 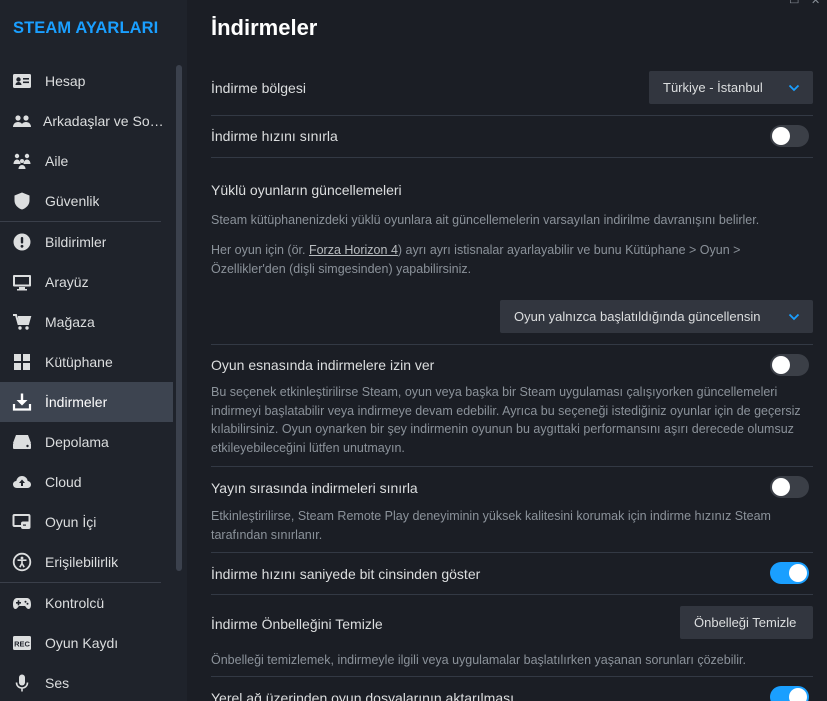 I want to click on allow-gameplay-label: Oyun esnasında indirmelere izin ver, so click(x=323, y=365).